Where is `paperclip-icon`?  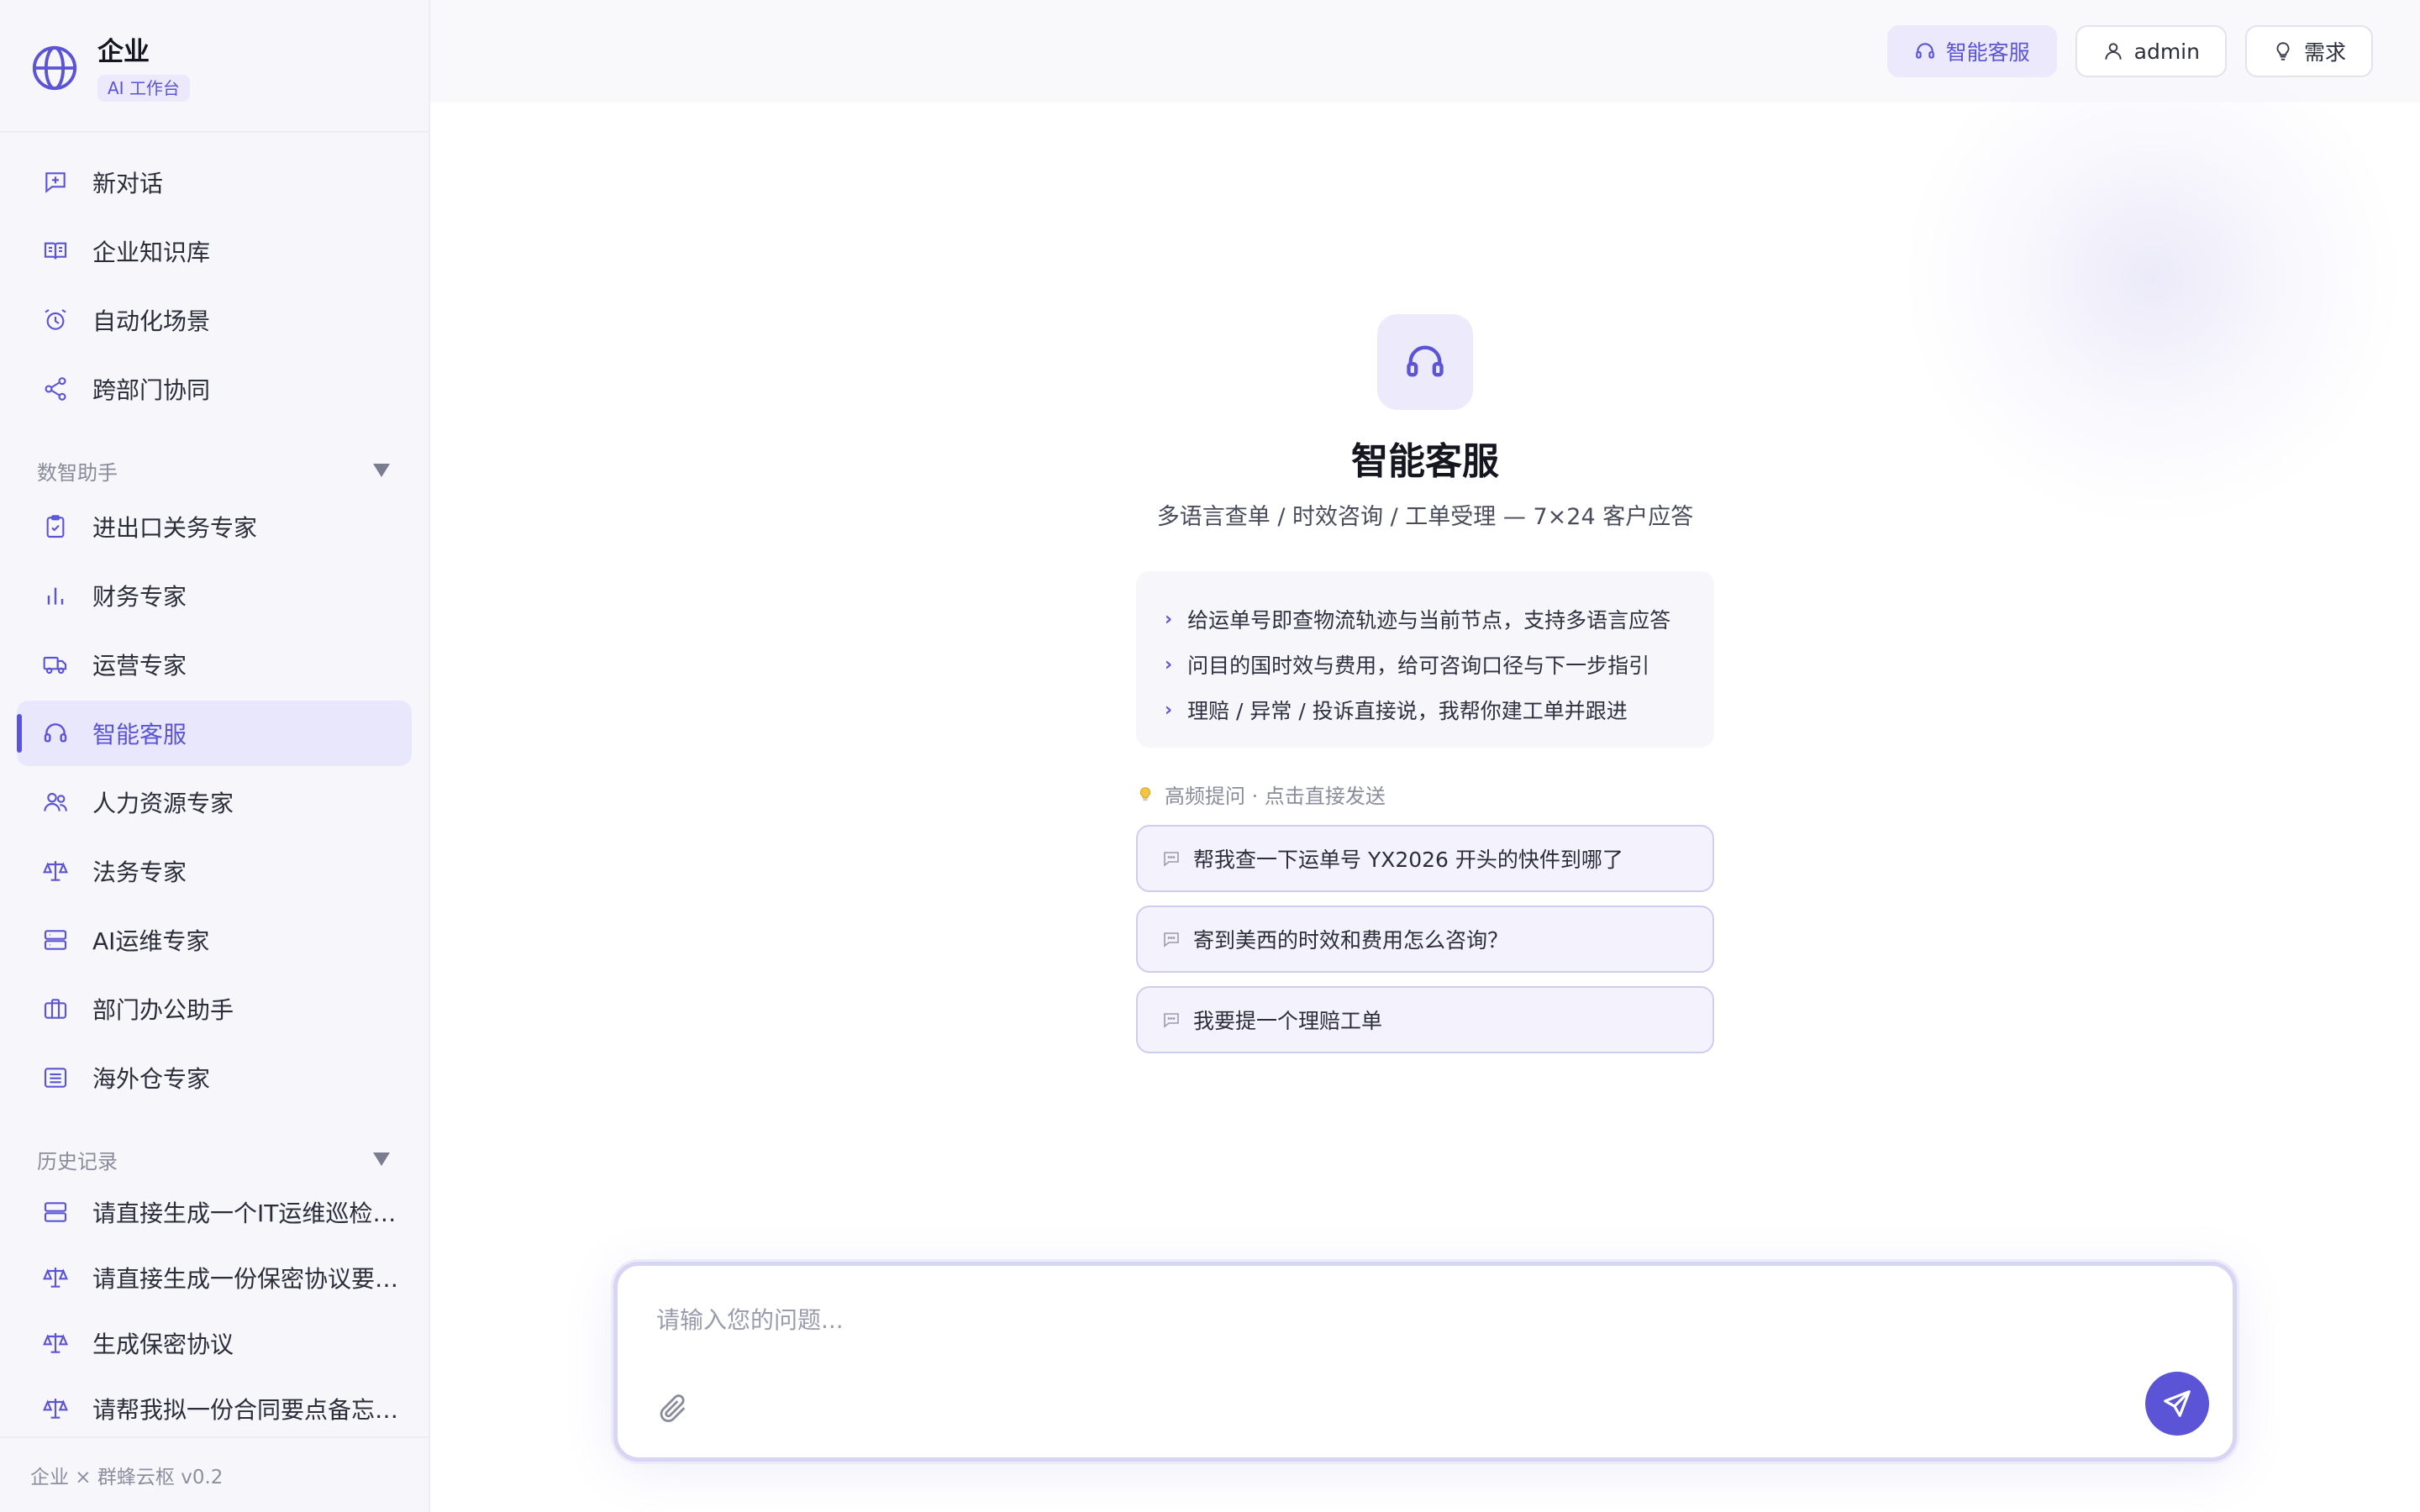 paperclip-icon is located at coordinates (673, 1408).